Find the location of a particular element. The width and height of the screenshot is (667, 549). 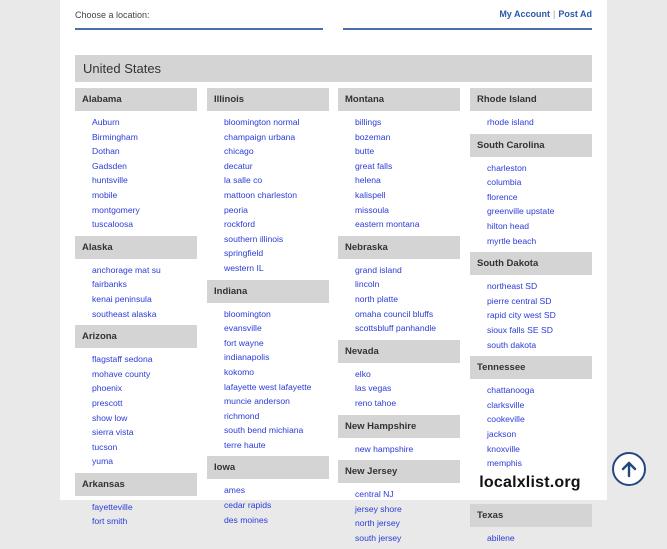

state-heading: Illinois is located at coordinates (268, 99).